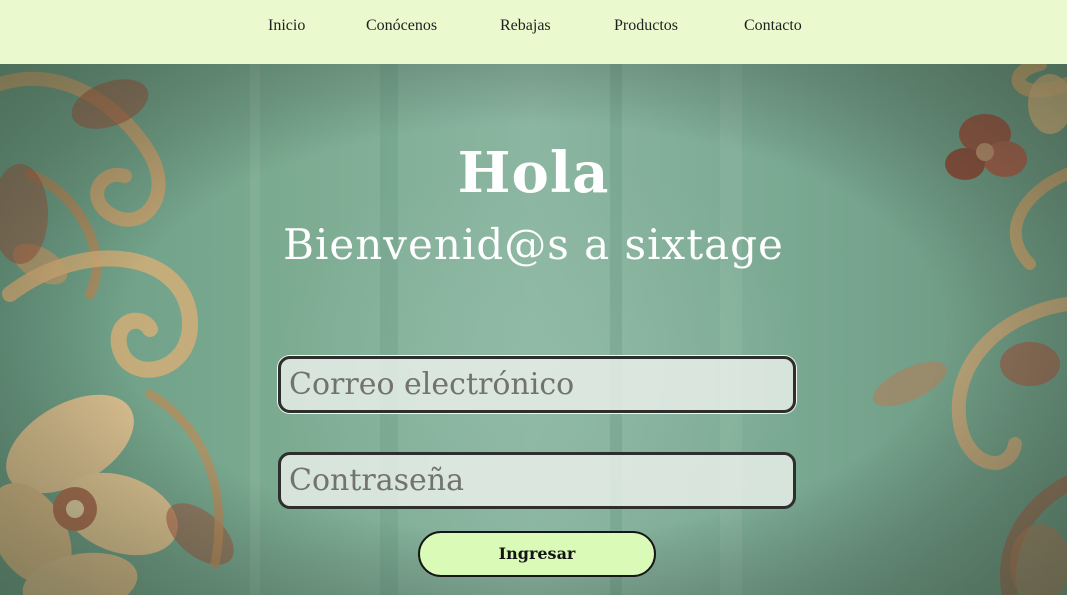 This screenshot has width=1067, height=595. What do you see at coordinates (525, 26) in the screenshot?
I see `nav-item-rebajas: Rebajas` at bounding box center [525, 26].